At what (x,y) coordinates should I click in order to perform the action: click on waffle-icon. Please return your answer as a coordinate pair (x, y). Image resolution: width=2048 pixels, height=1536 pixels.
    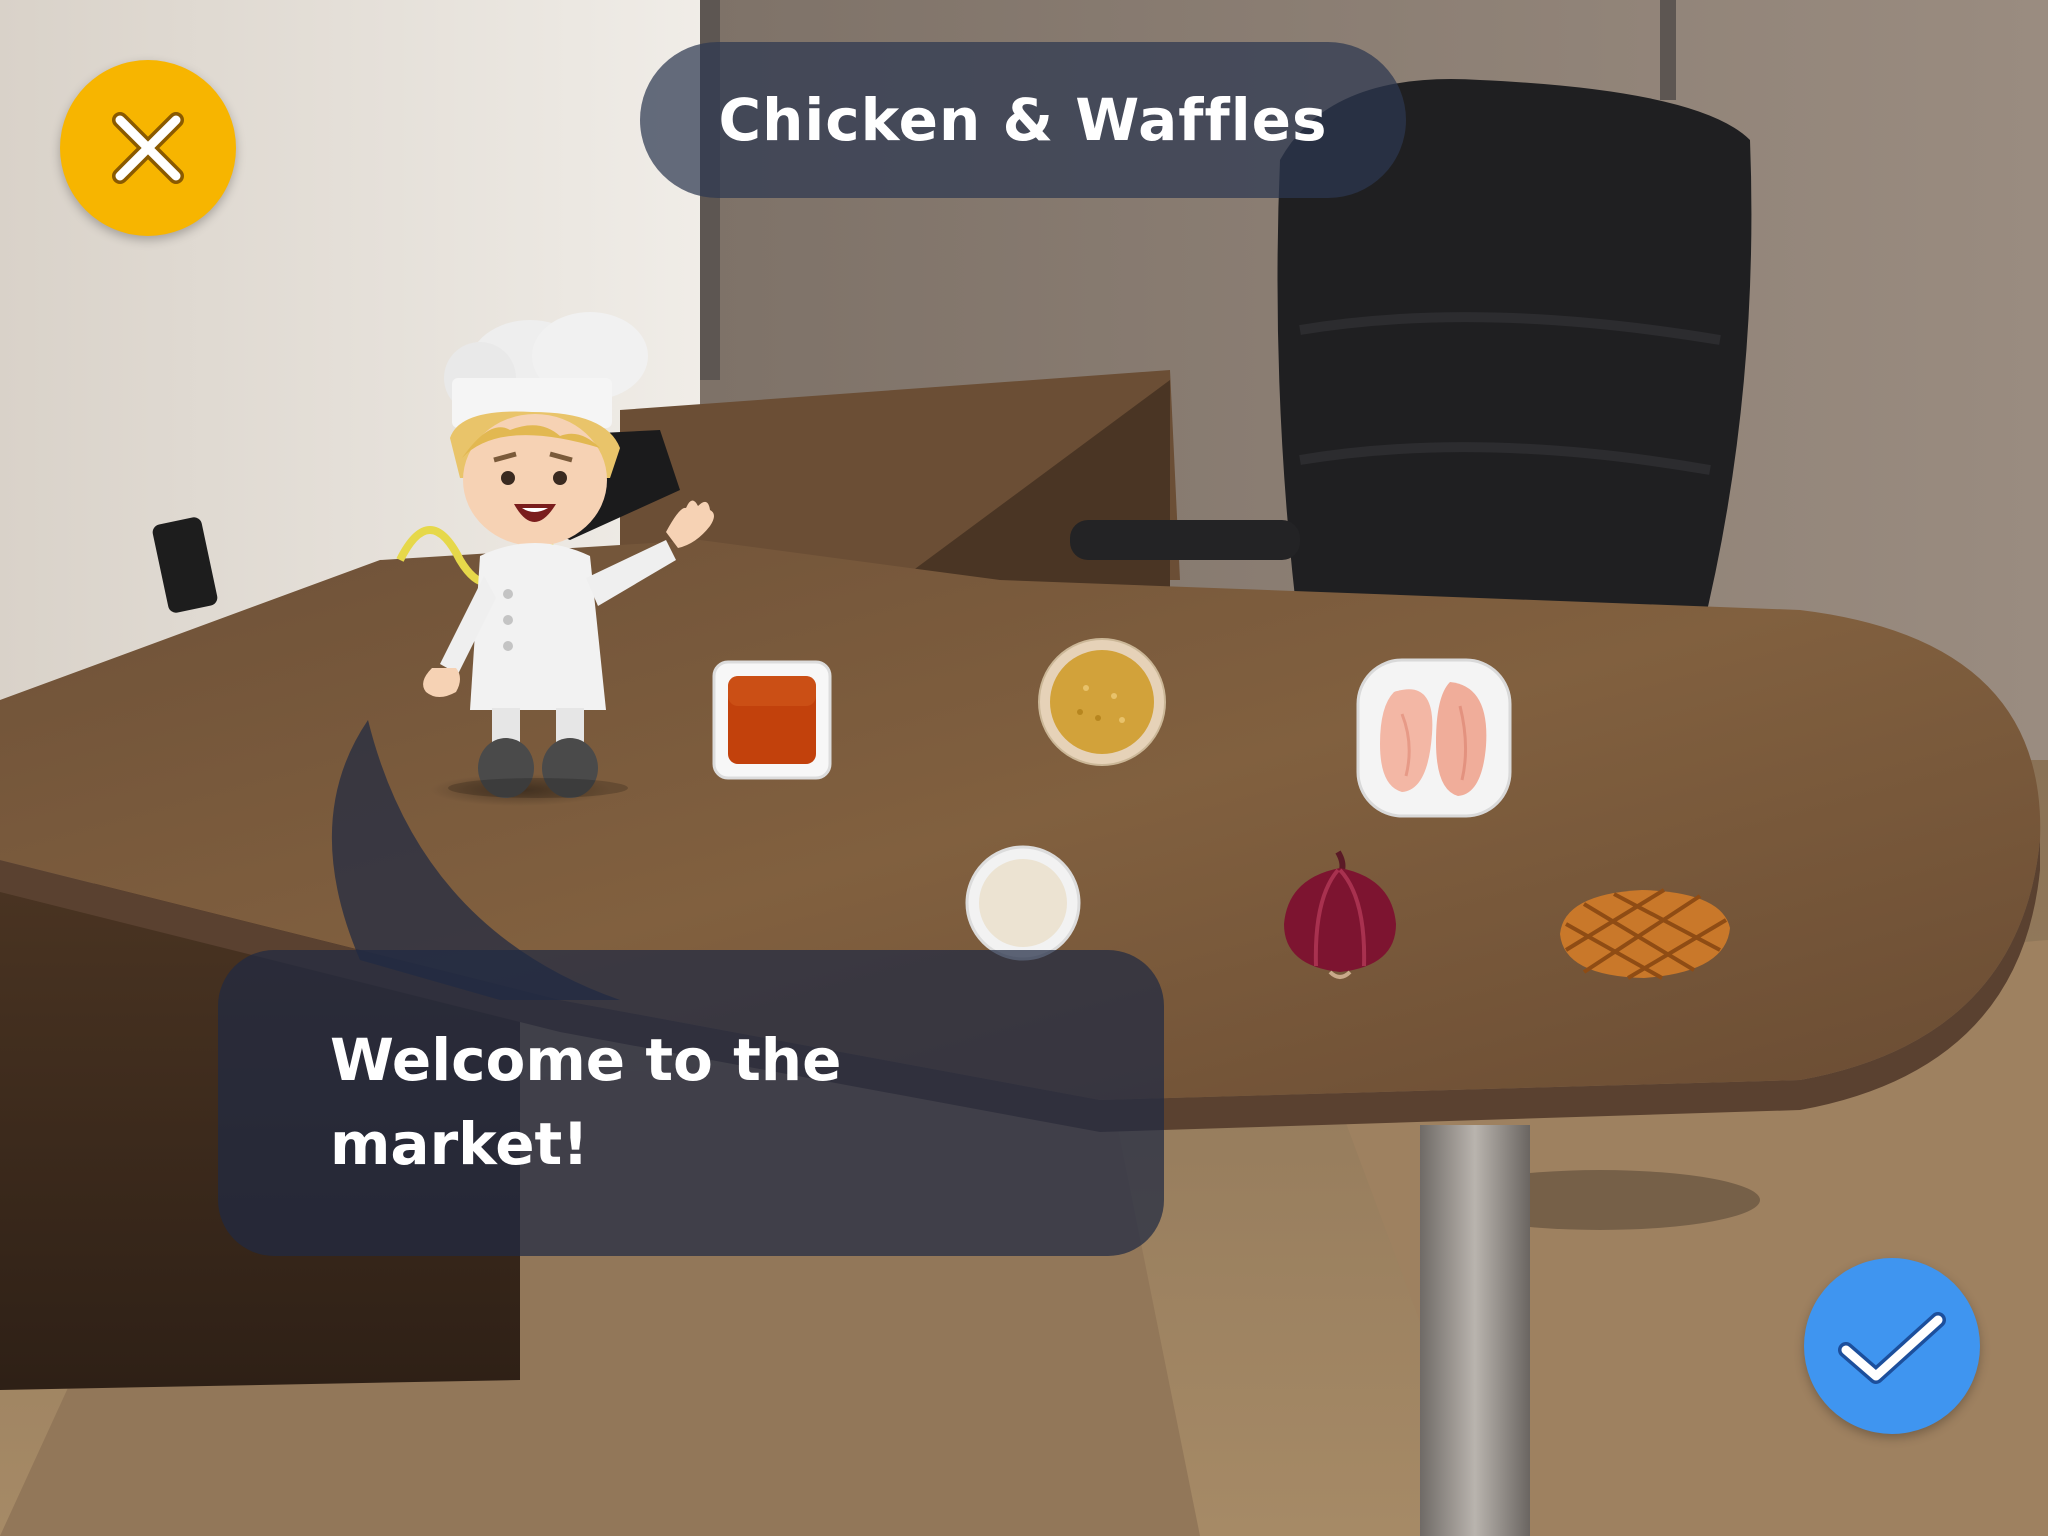
    Looking at the image, I should click on (1642, 934).